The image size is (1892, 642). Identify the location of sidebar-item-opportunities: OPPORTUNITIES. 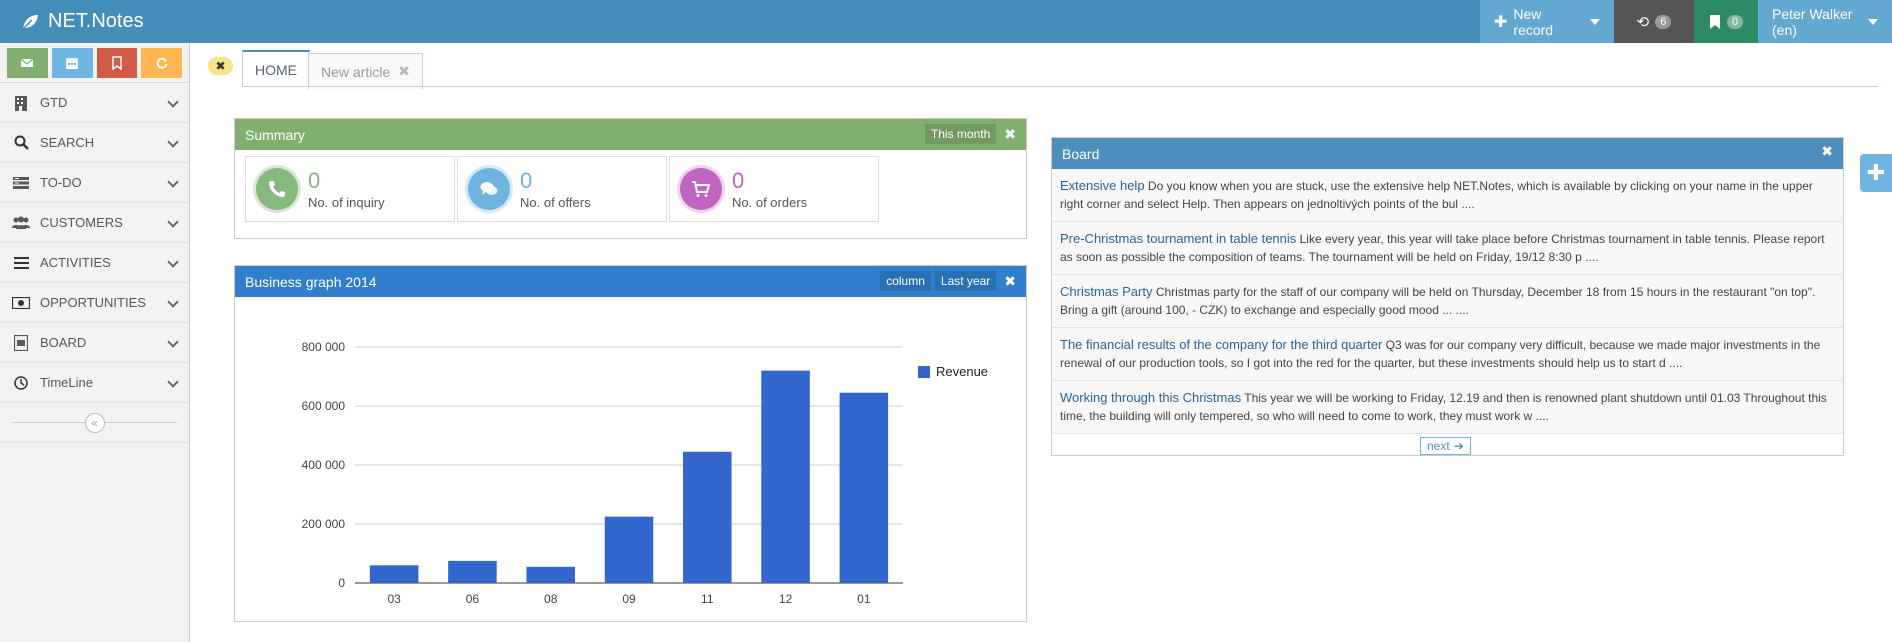
(94, 303).